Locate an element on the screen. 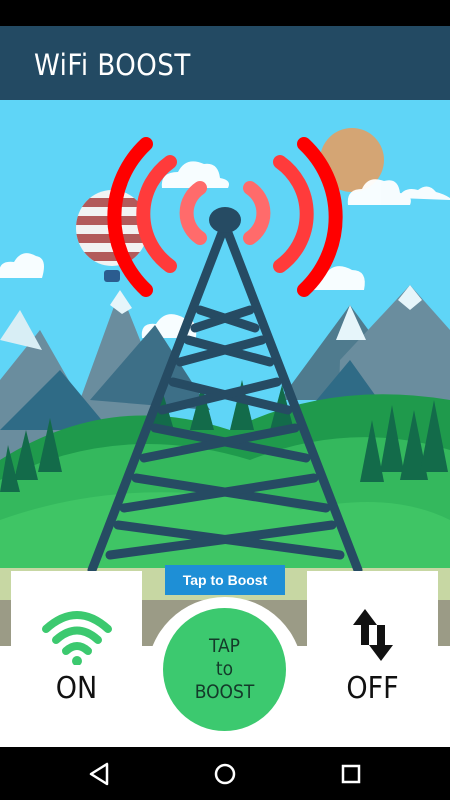 The height and width of the screenshot is (800, 450). home-icon is located at coordinates (225, 774).